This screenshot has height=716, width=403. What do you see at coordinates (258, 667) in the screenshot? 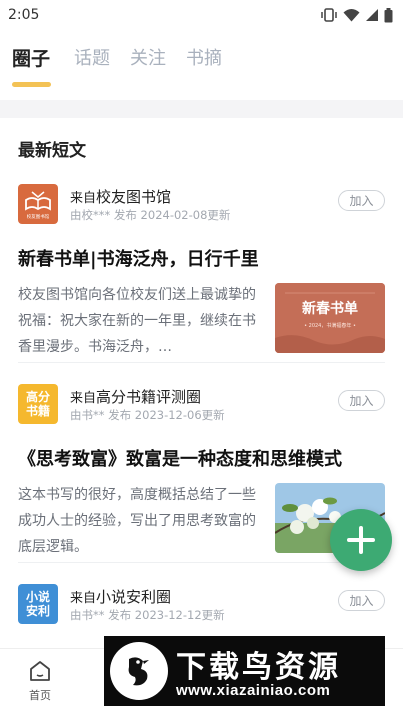
I see `watermark-title: 下载鸟资源` at bounding box center [258, 667].